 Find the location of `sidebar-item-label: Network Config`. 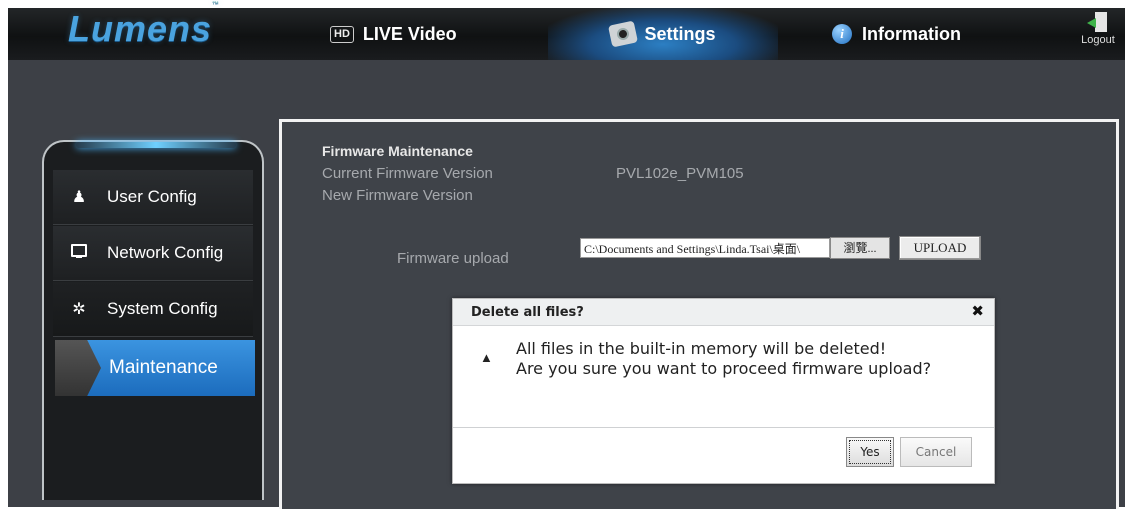

sidebar-item-label: Network Config is located at coordinates (165, 252).